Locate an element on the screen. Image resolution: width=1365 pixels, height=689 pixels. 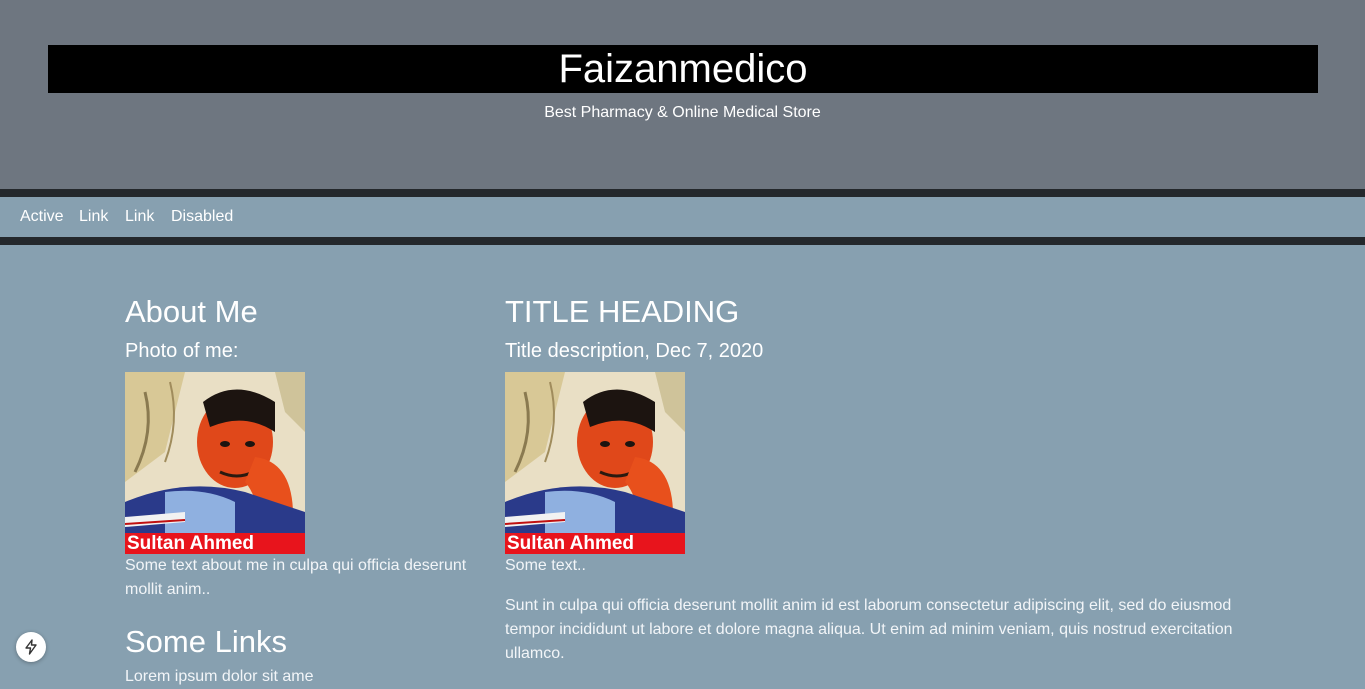
nav-item-disabled: Disabled is located at coordinates (202, 217).